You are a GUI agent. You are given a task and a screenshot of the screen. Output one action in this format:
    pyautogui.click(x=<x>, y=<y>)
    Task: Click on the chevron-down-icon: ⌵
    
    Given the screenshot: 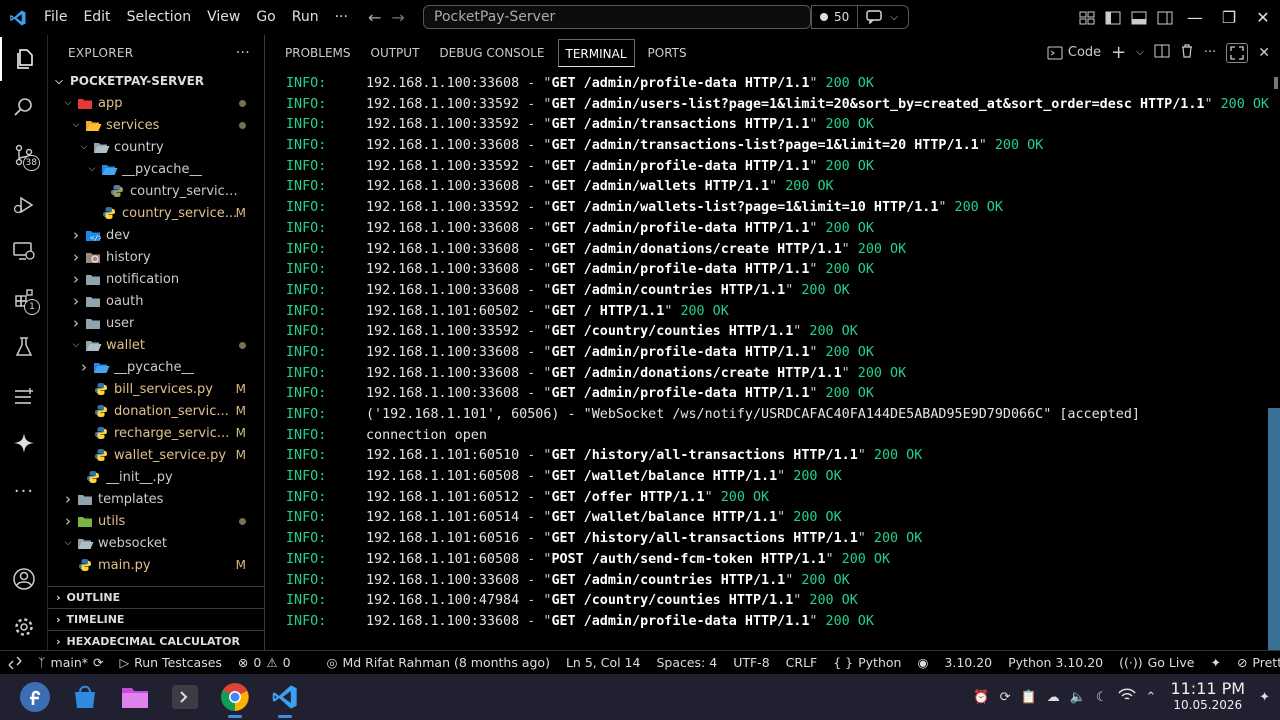 What is the action you would take?
    pyautogui.click(x=1140, y=52)
    